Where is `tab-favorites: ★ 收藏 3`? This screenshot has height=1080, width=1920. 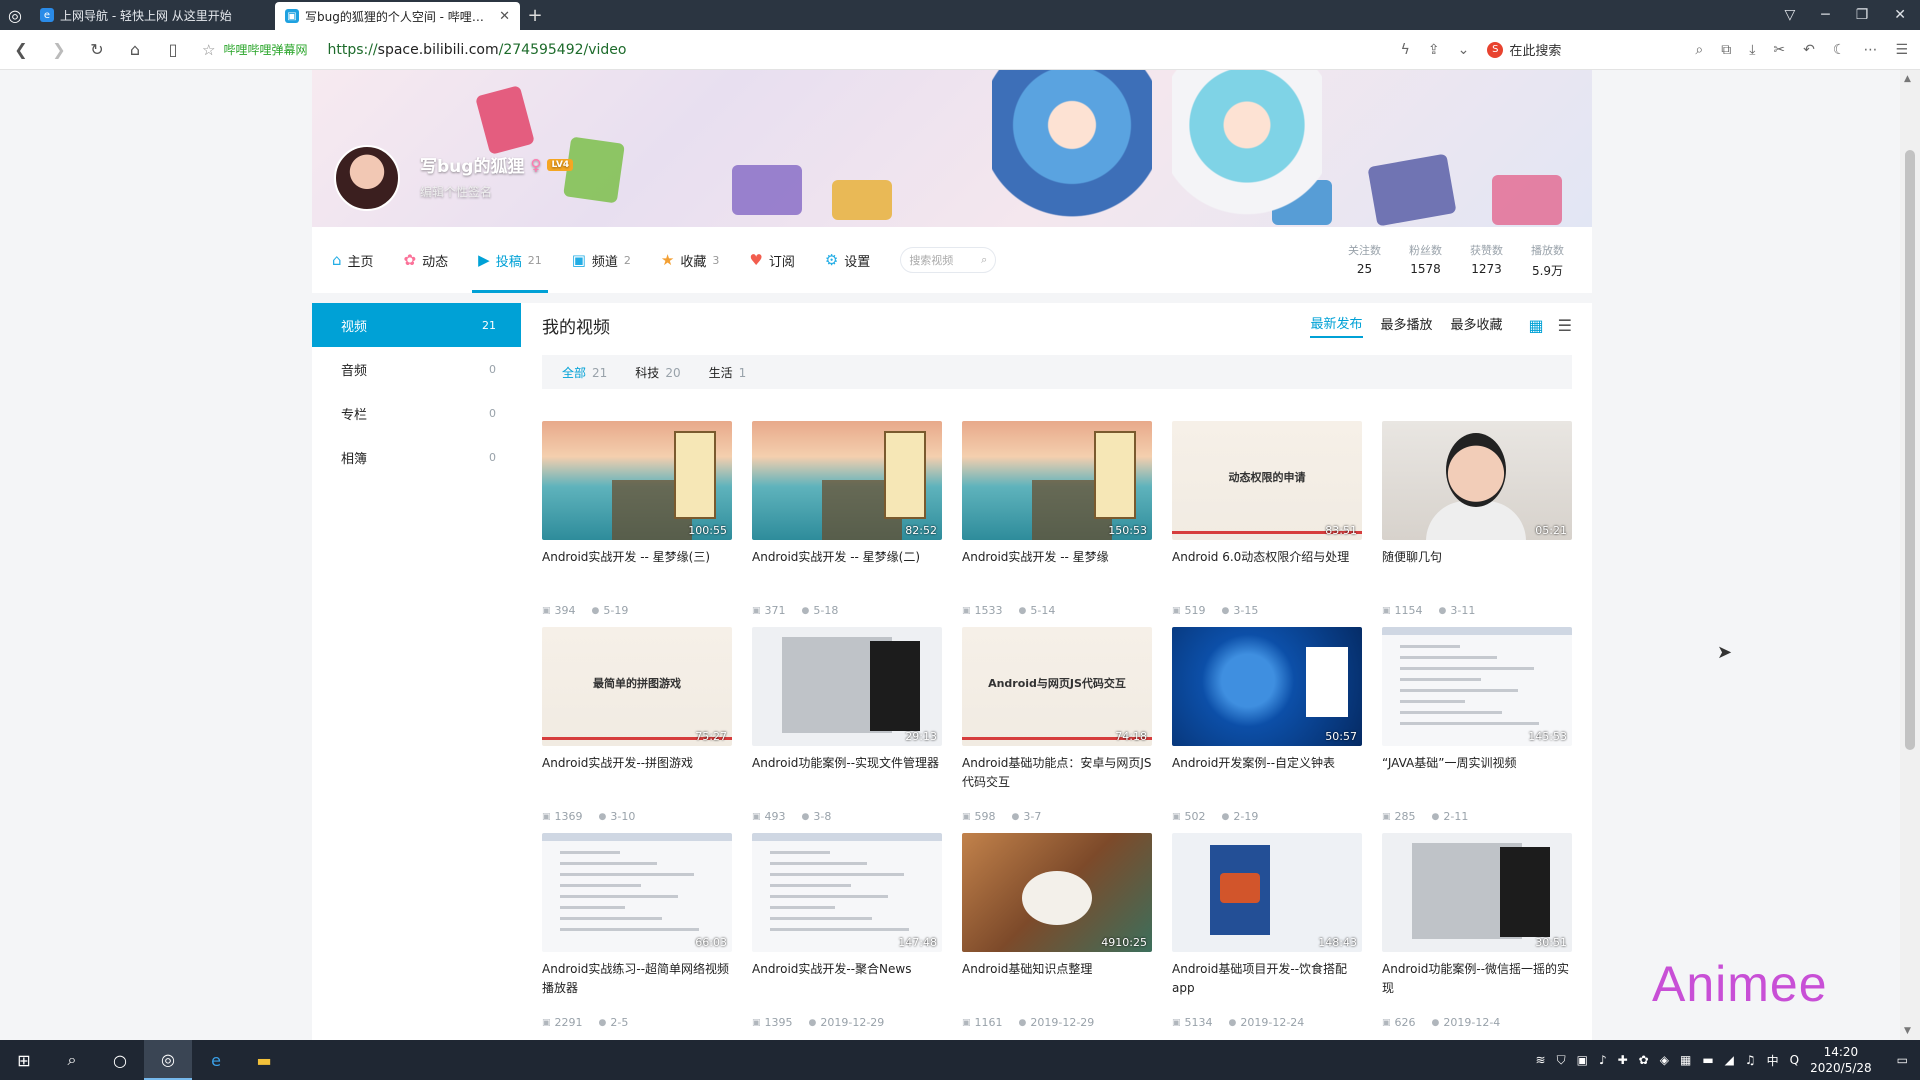 tab-favorites: ★ 收藏 3 is located at coordinates (690, 260).